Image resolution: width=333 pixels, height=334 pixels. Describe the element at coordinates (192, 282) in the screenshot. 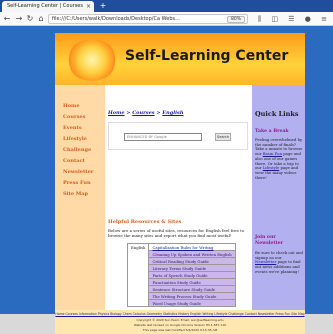

I see `resource-link: Punctuation Study Guide` at that location.